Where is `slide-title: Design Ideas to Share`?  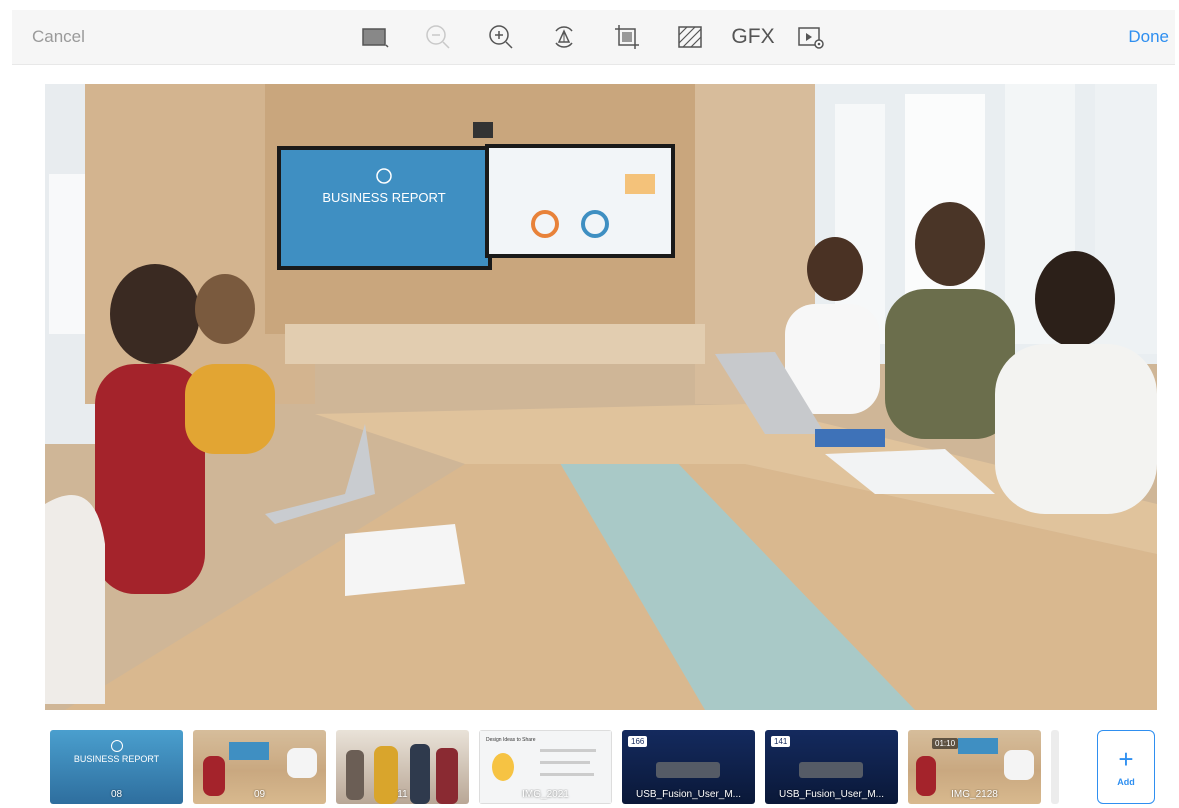 slide-title: Design Ideas to Share is located at coordinates (511, 740).